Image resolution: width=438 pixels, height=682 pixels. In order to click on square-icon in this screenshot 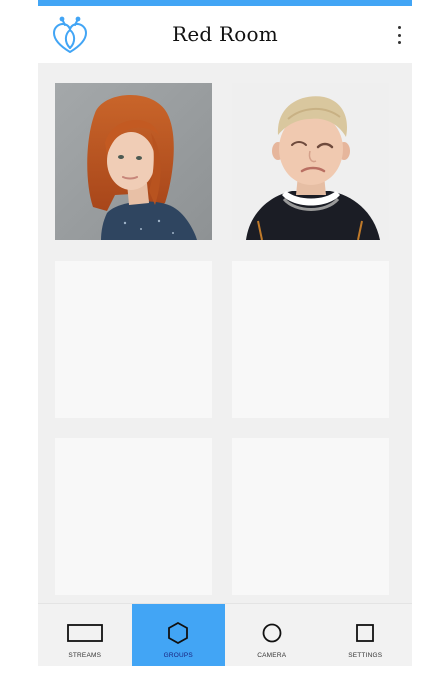, I will do `click(365, 633)`.